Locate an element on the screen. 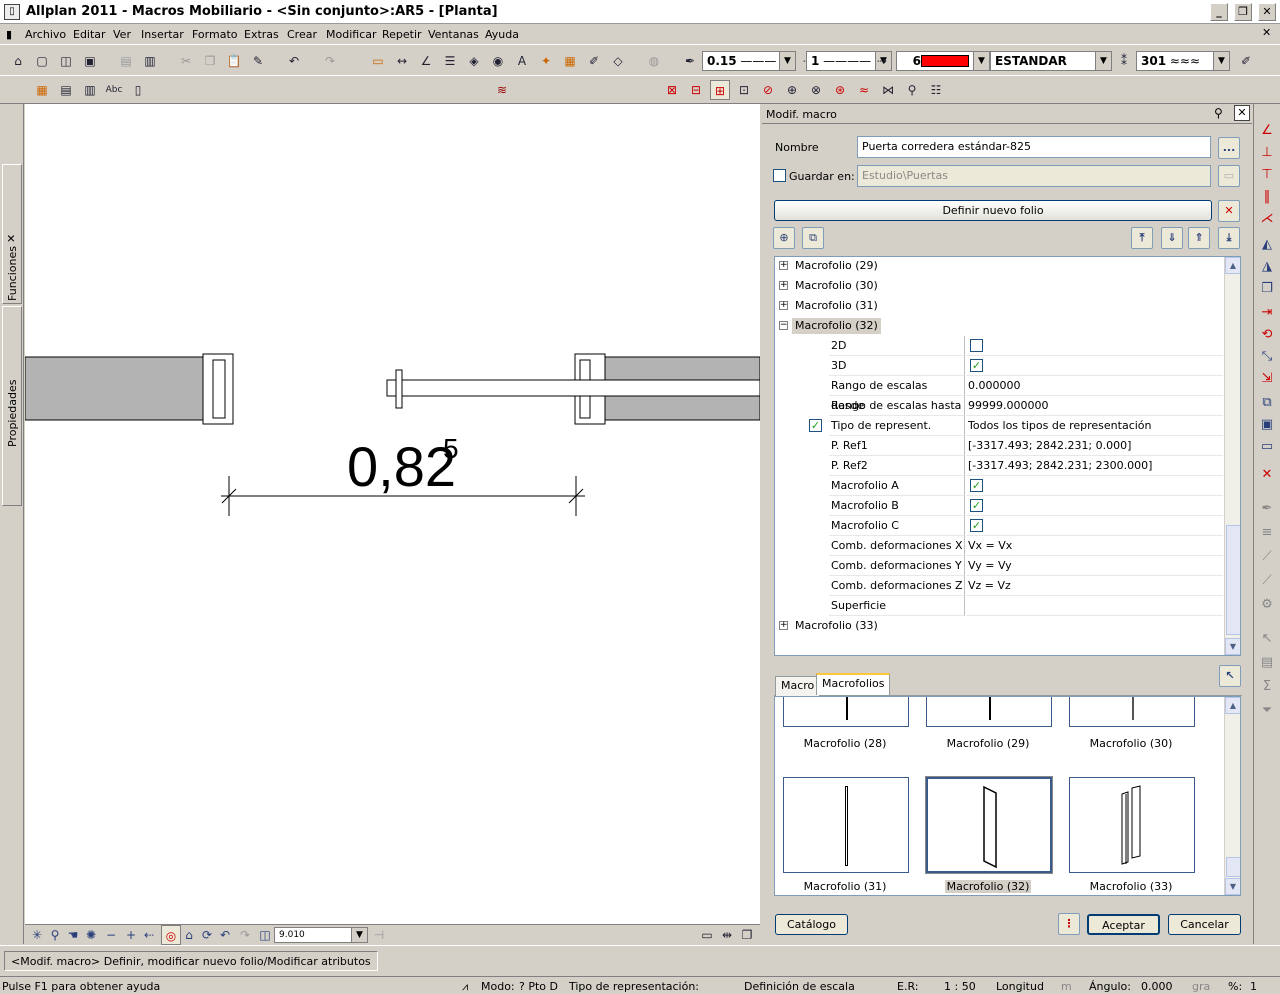 This screenshot has width=1280, height=994. folder-icon: ▭ is located at coordinates (1229, 176).